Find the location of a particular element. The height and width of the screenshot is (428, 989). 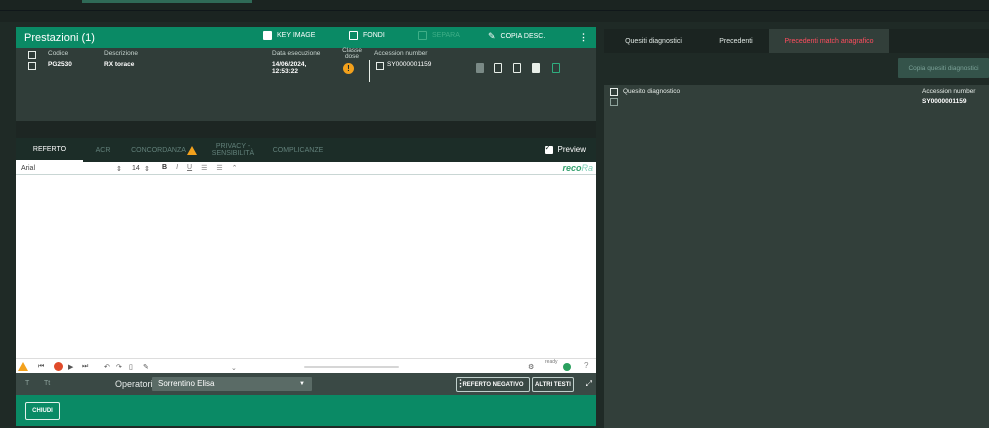

operatori-label-text: Operatori is located at coordinates (134, 384).